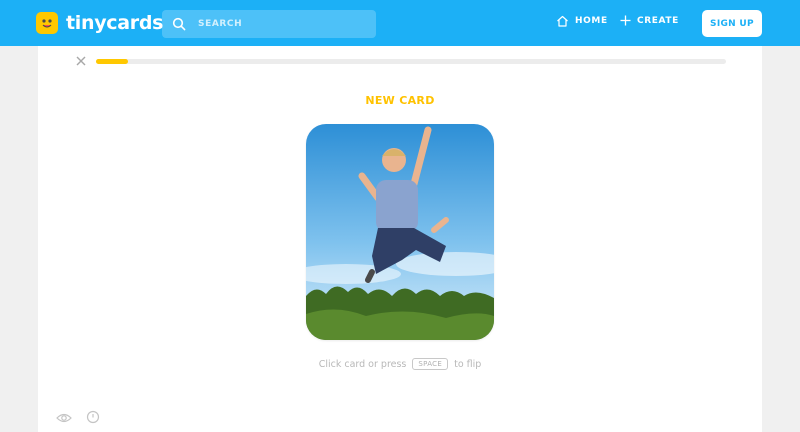  I want to click on search-box, so click(269, 24).